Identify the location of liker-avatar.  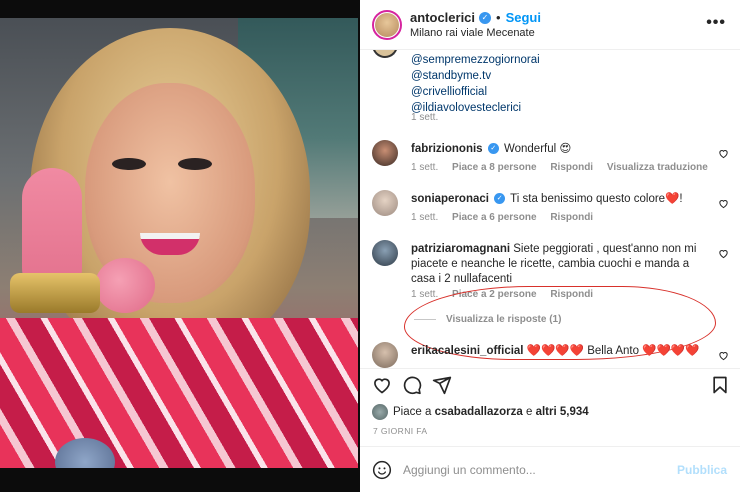
(380, 412).